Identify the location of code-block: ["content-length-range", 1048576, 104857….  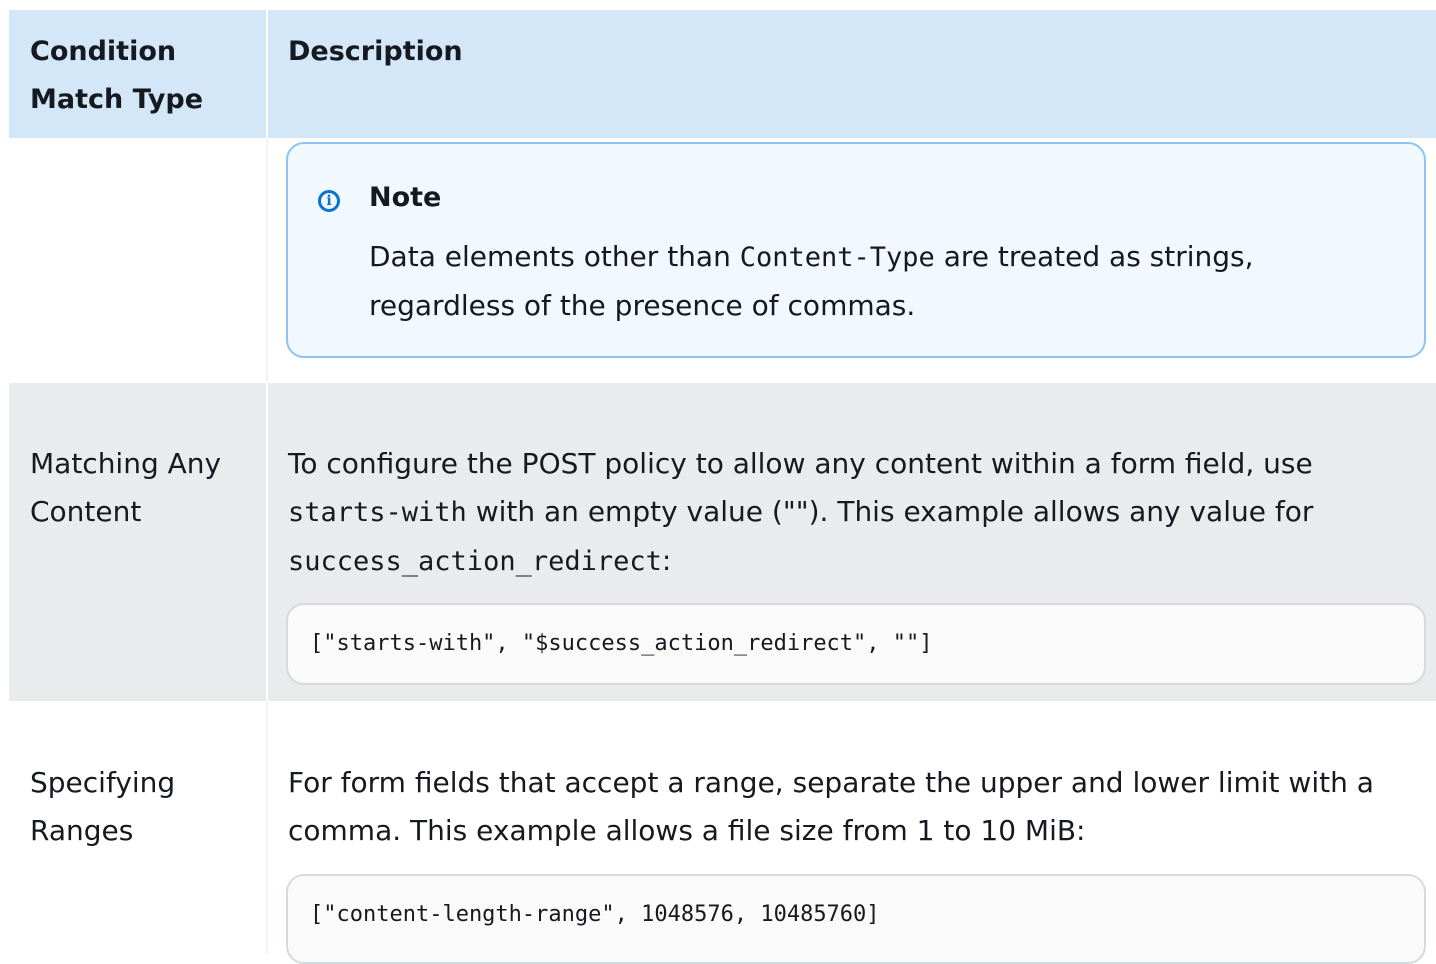
(856, 919).